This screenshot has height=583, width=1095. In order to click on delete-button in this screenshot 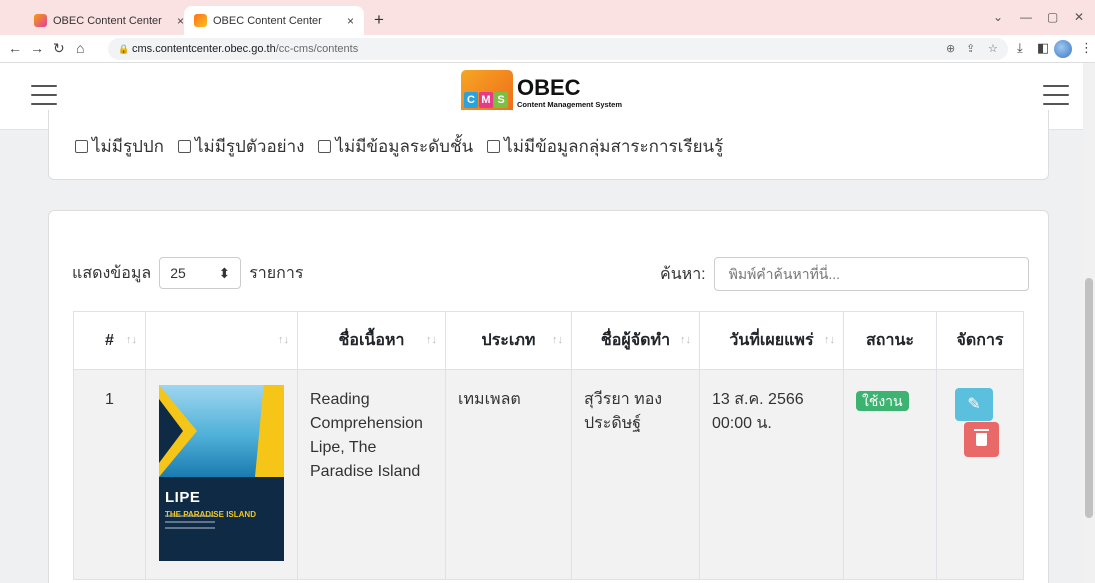, I will do `click(981, 439)`.